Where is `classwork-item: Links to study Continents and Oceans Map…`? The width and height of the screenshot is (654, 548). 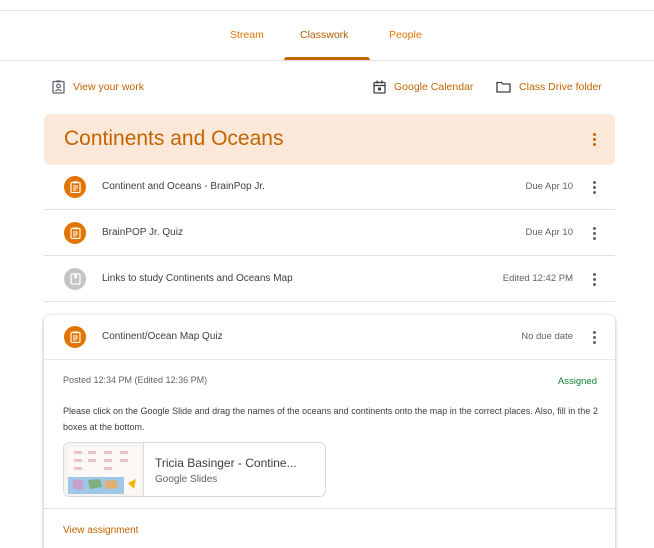
classwork-item: Links to study Continents and Oceans Map… is located at coordinates (329, 279).